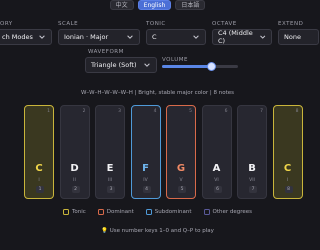 The width and height of the screenshot is (320, 250). I want to click on lightbulb-icon: 💡, so click(104, 231).